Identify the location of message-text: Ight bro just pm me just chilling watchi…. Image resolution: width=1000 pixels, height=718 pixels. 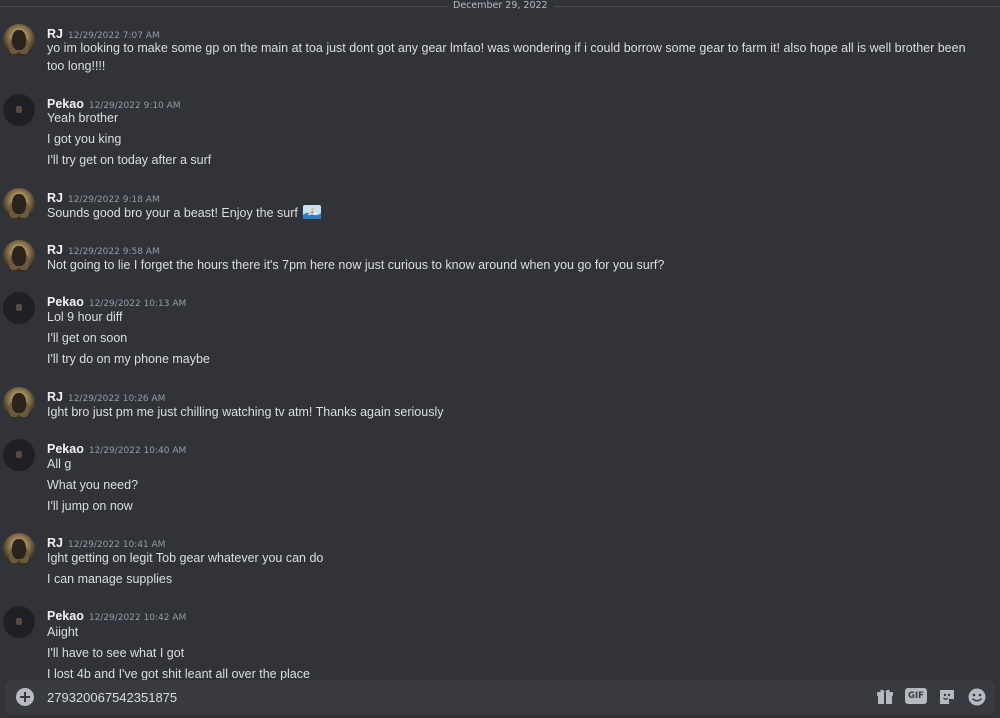
(245, 412).